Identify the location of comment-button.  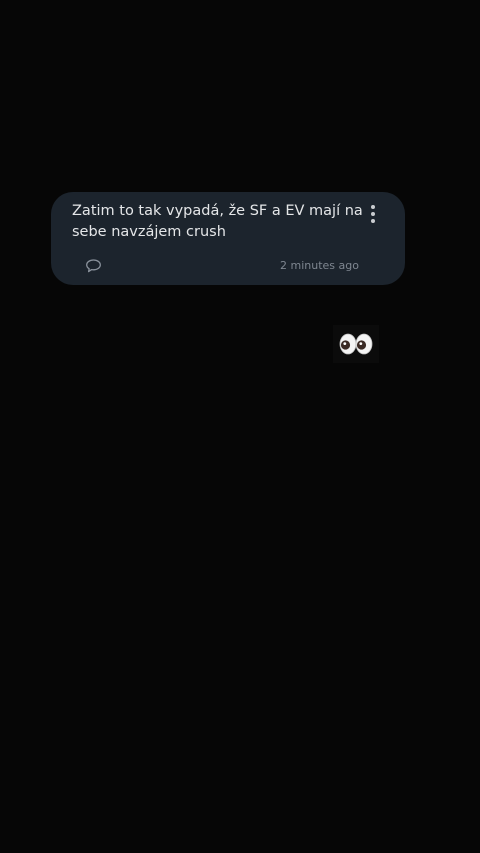
(93, 266).